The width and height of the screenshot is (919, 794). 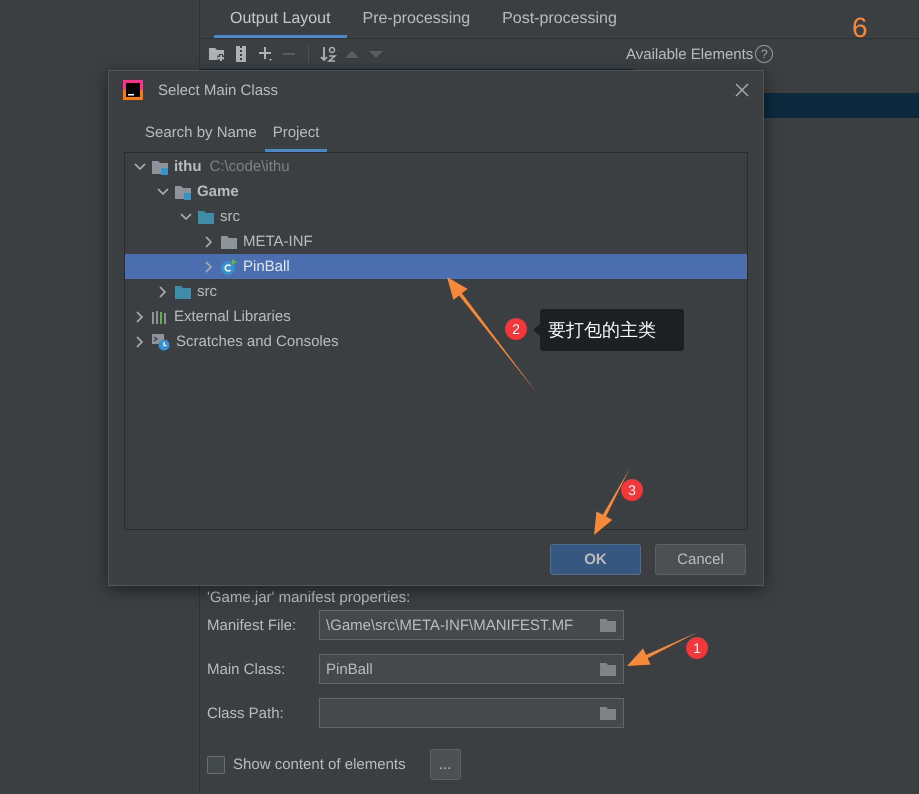 I want to click on help-icon: ?, so click(x=764, y=54).